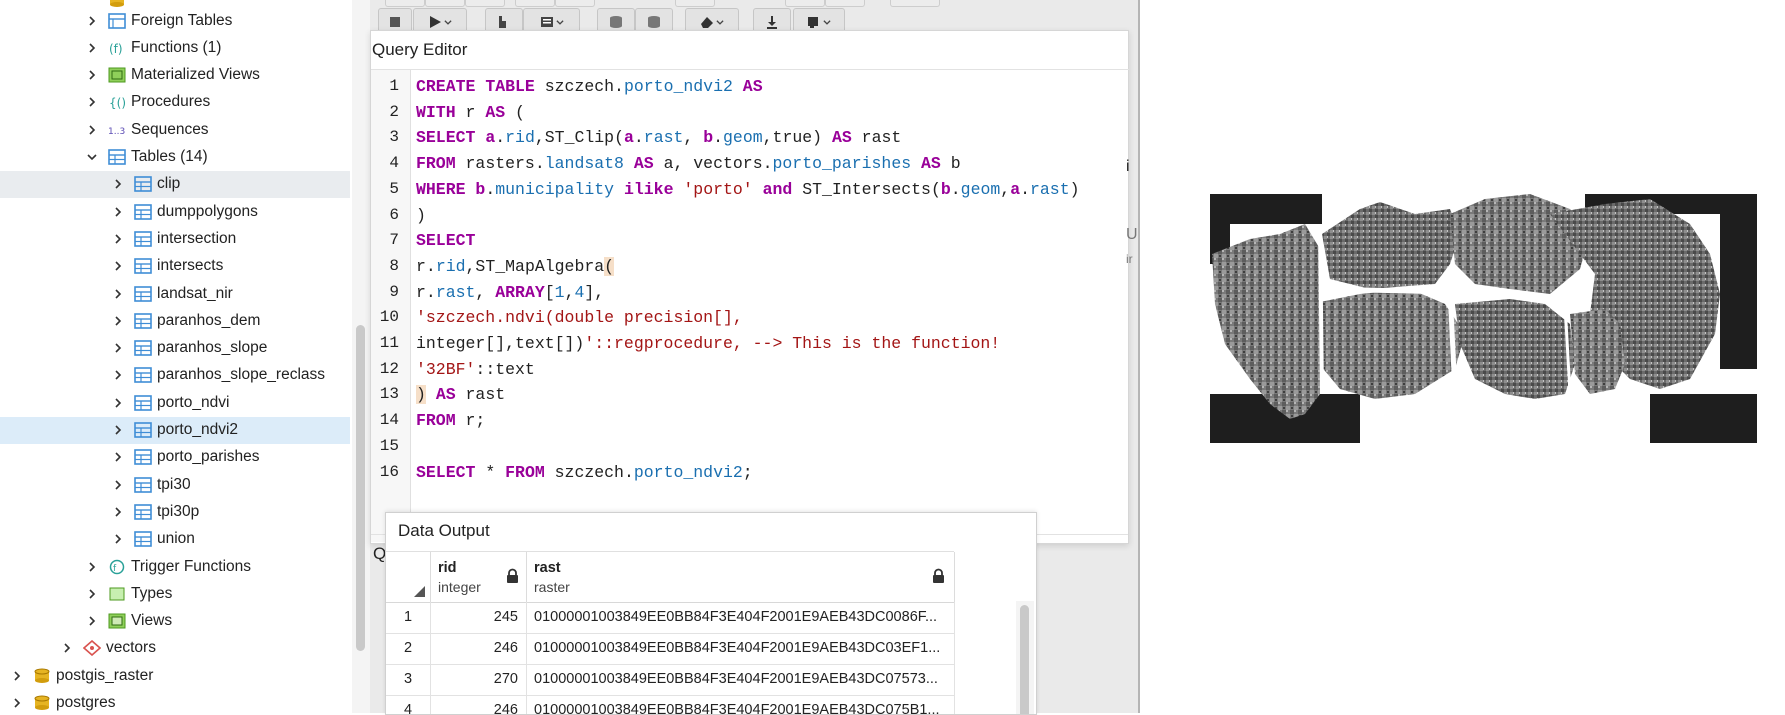 The width and height of the screenshot is (1785, 715). Describe the element at coordinates (478, 617) in the screenshot. I see `rid-cell: 245` at that location.